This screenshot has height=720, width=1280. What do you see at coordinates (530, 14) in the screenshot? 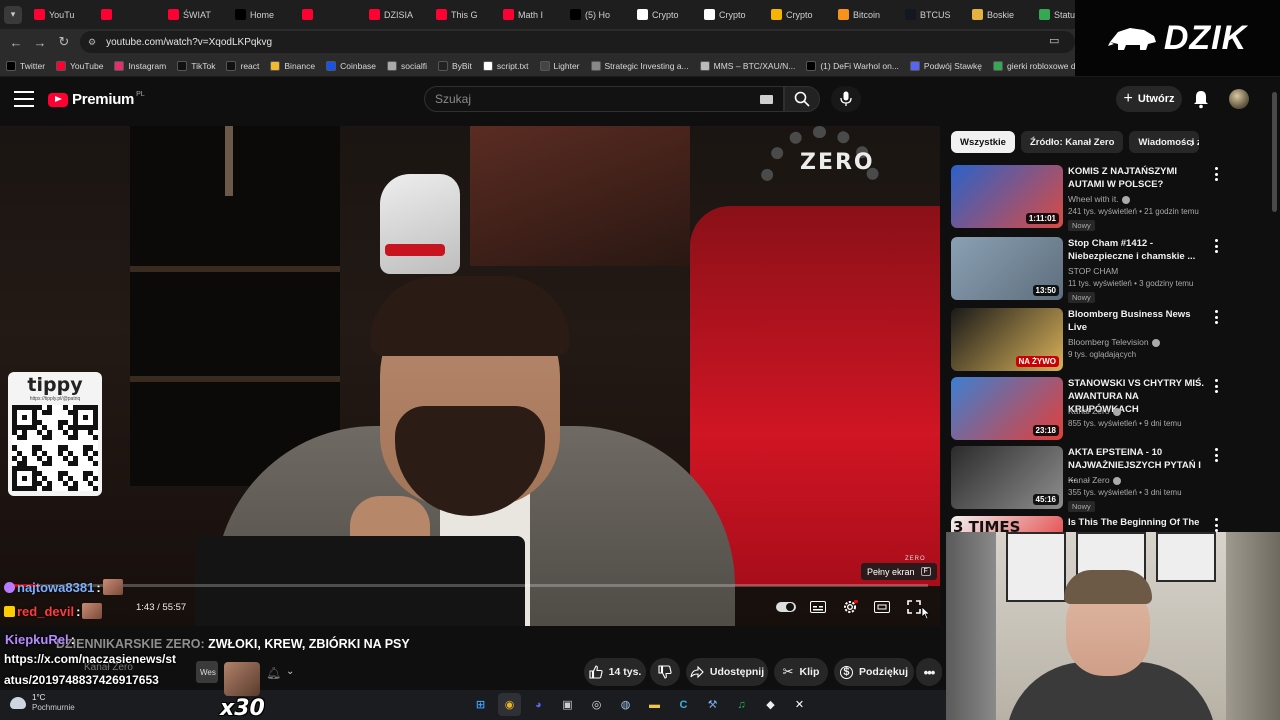
I see `browser-tab: Math I` at bounding box center [530, 14].